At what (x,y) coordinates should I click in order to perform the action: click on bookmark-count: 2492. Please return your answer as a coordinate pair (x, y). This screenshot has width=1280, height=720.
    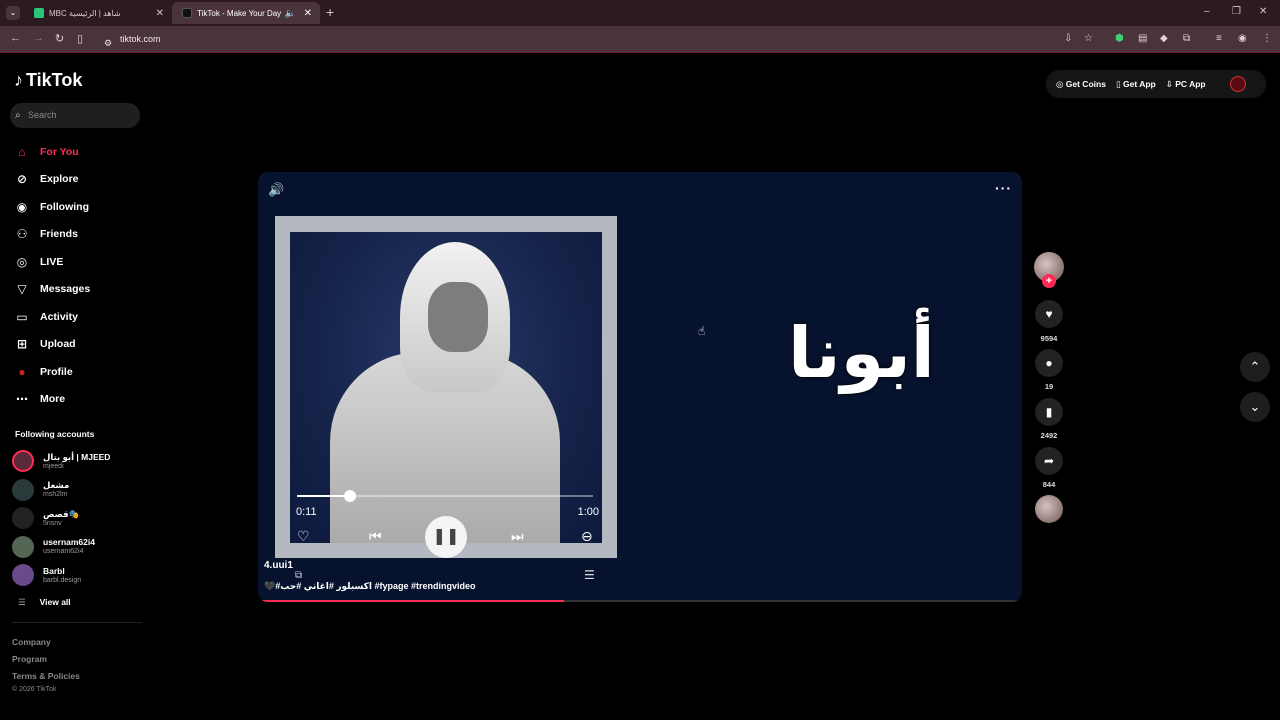
    Looking at the image, I should click on (1049, 435).